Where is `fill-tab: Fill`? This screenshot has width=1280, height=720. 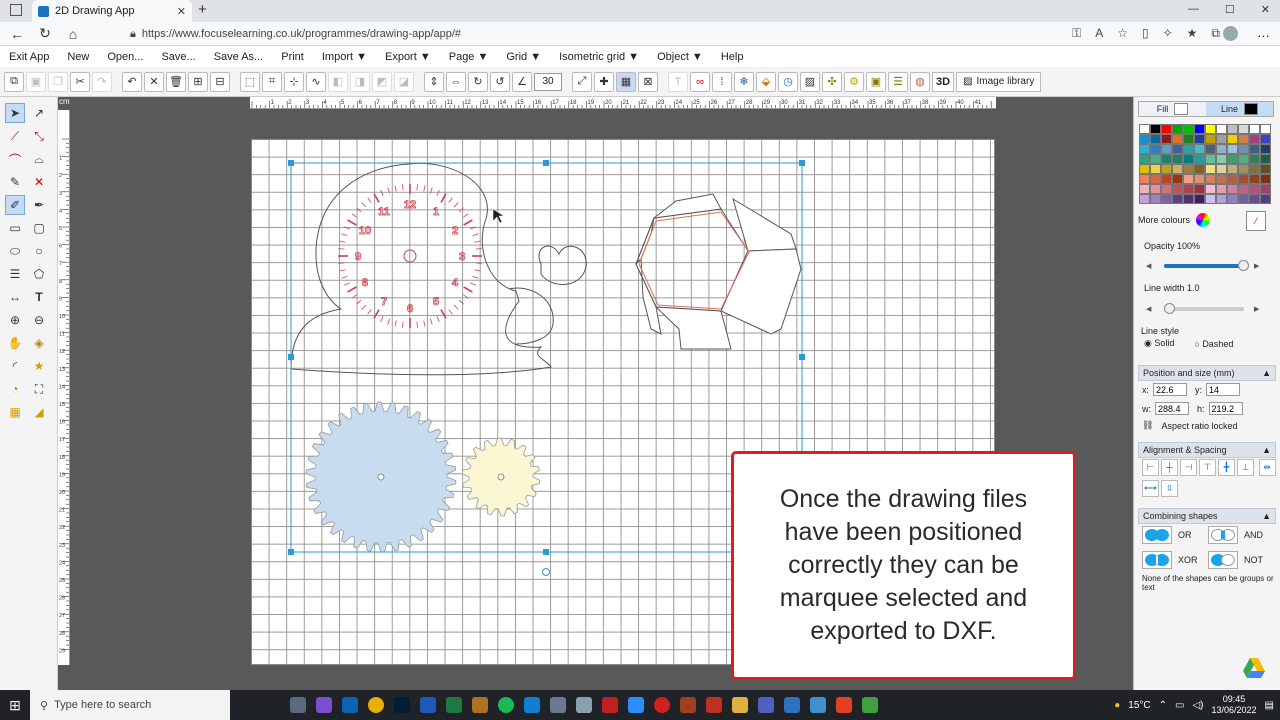
fill-tab: Fill is located at coordinates (1172, 109).